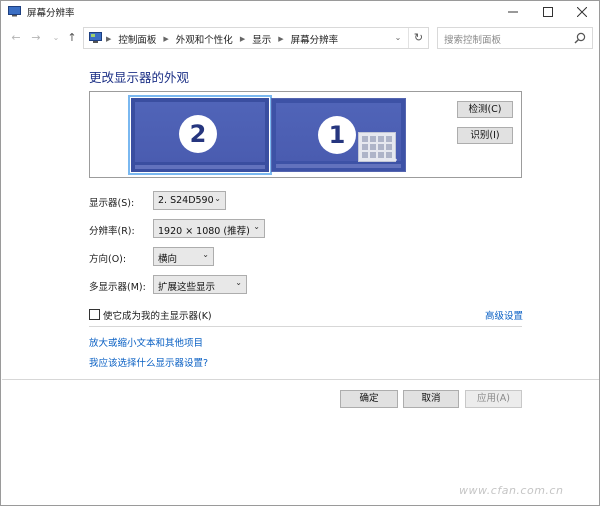 The height and width of the screenshot is (506, 600). I want to click on forward-arrow-icon: →, so click(36, 38).